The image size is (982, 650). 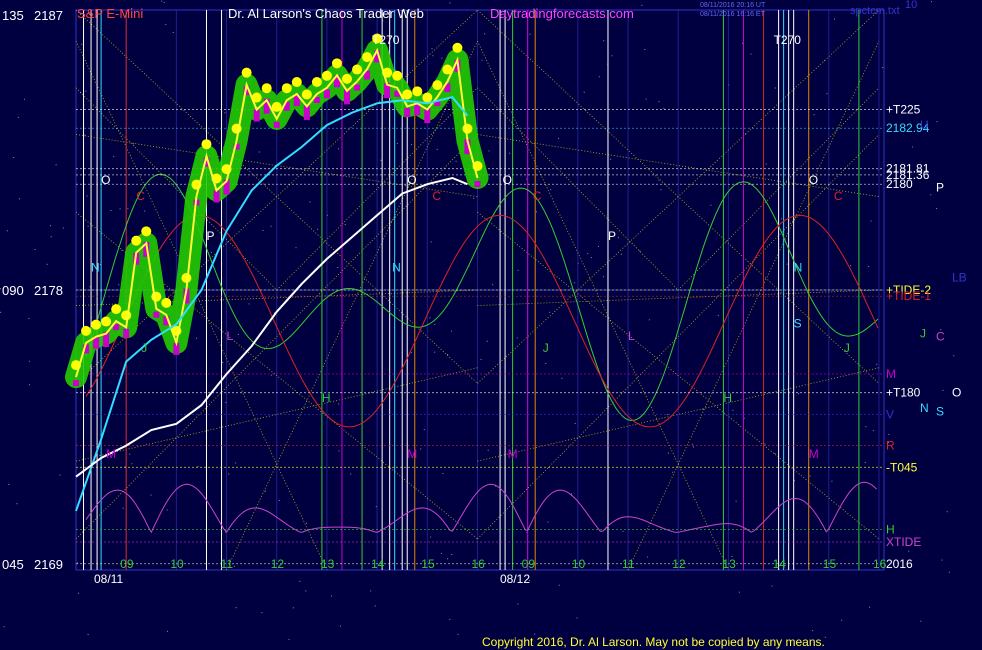 What do you see at coordinates (814, 454) in the screenshot?
I see `chart-annotation: M` at bounding box center [814, 454].